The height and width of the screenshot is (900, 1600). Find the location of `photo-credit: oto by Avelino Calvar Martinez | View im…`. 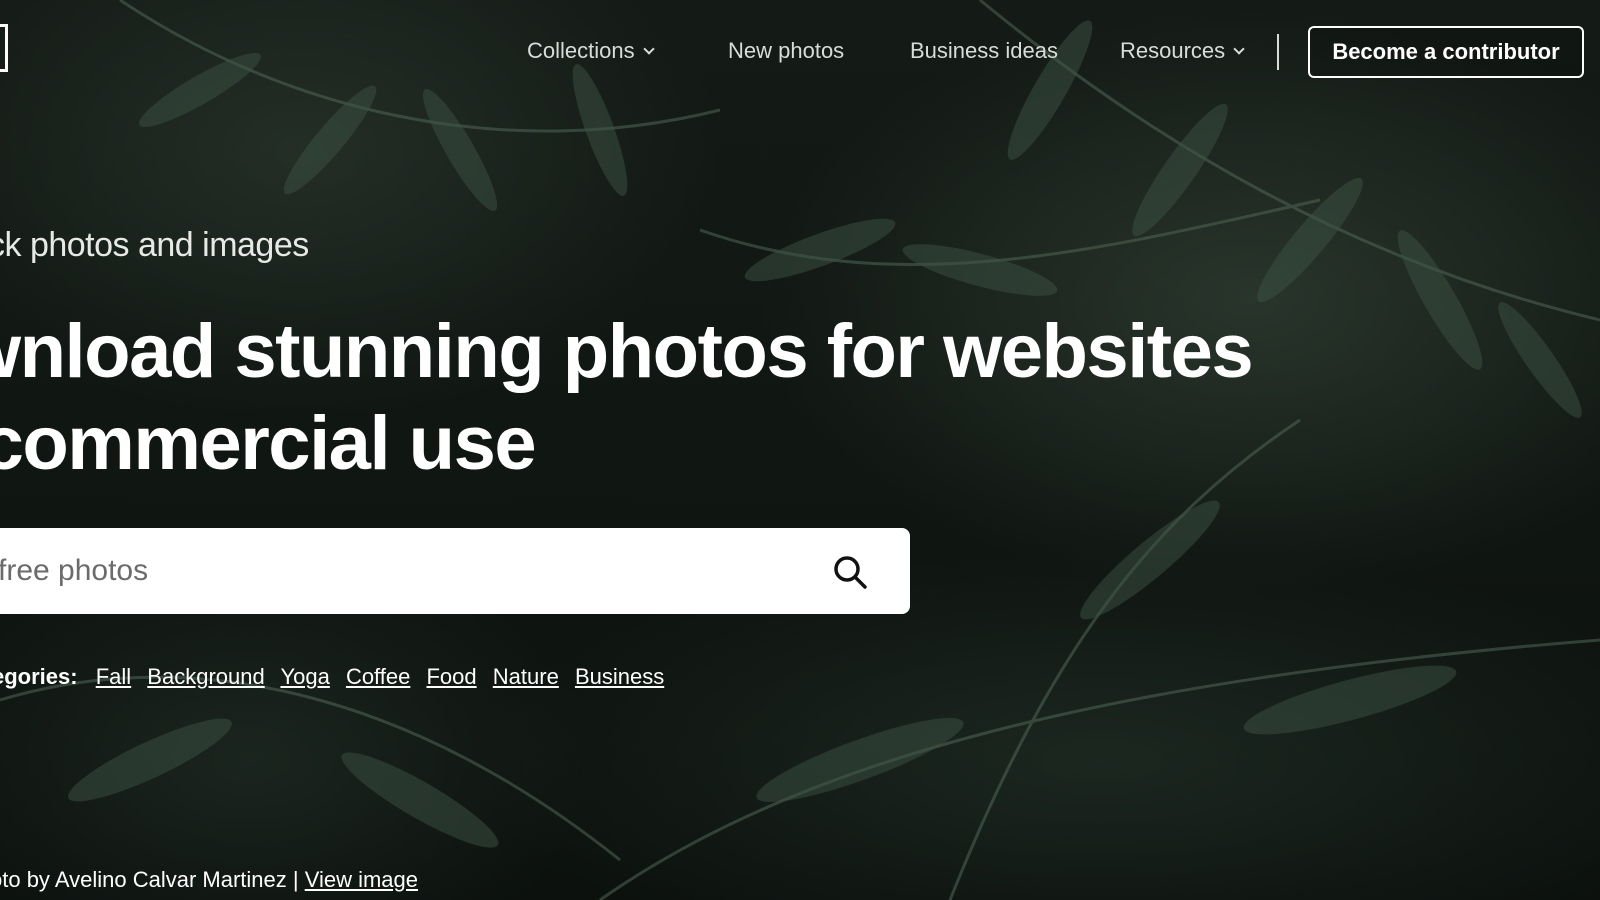

photo-credit: oto by Avelino Calvar Martinez | View im… is located at coordinates (209, 880).